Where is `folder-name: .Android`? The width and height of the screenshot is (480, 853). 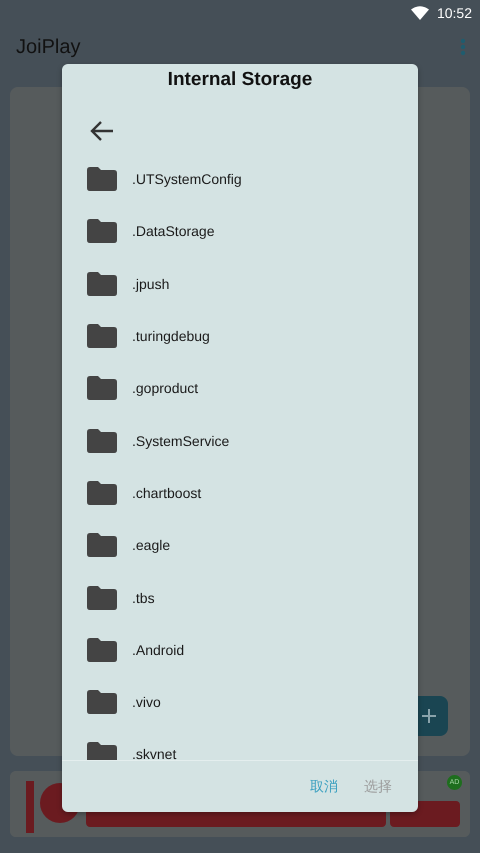 folder-name: .Android is located at coordinates (158, 650).